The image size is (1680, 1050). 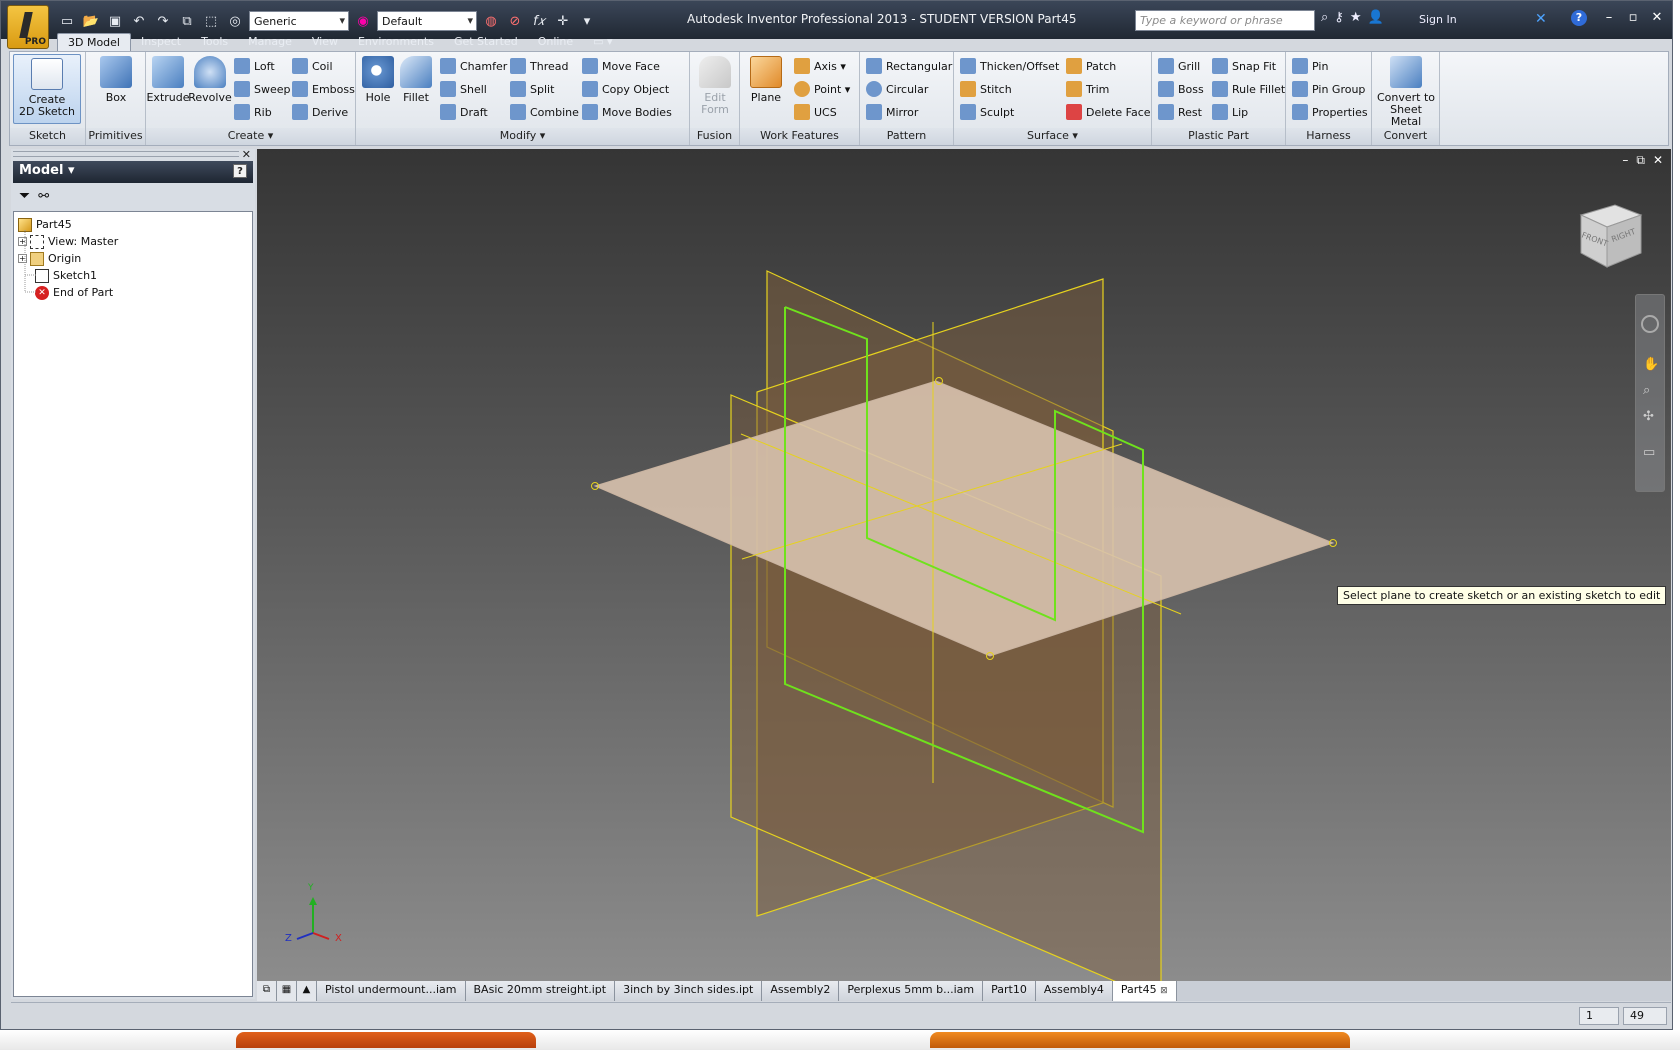 What do you see at coordinates (1651, 364) in the screenshot?
I see `pan-icon: ✋` at bounding box center [1651, 364].